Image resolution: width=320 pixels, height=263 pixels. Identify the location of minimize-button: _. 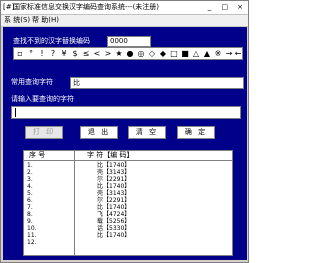
(210, 7).